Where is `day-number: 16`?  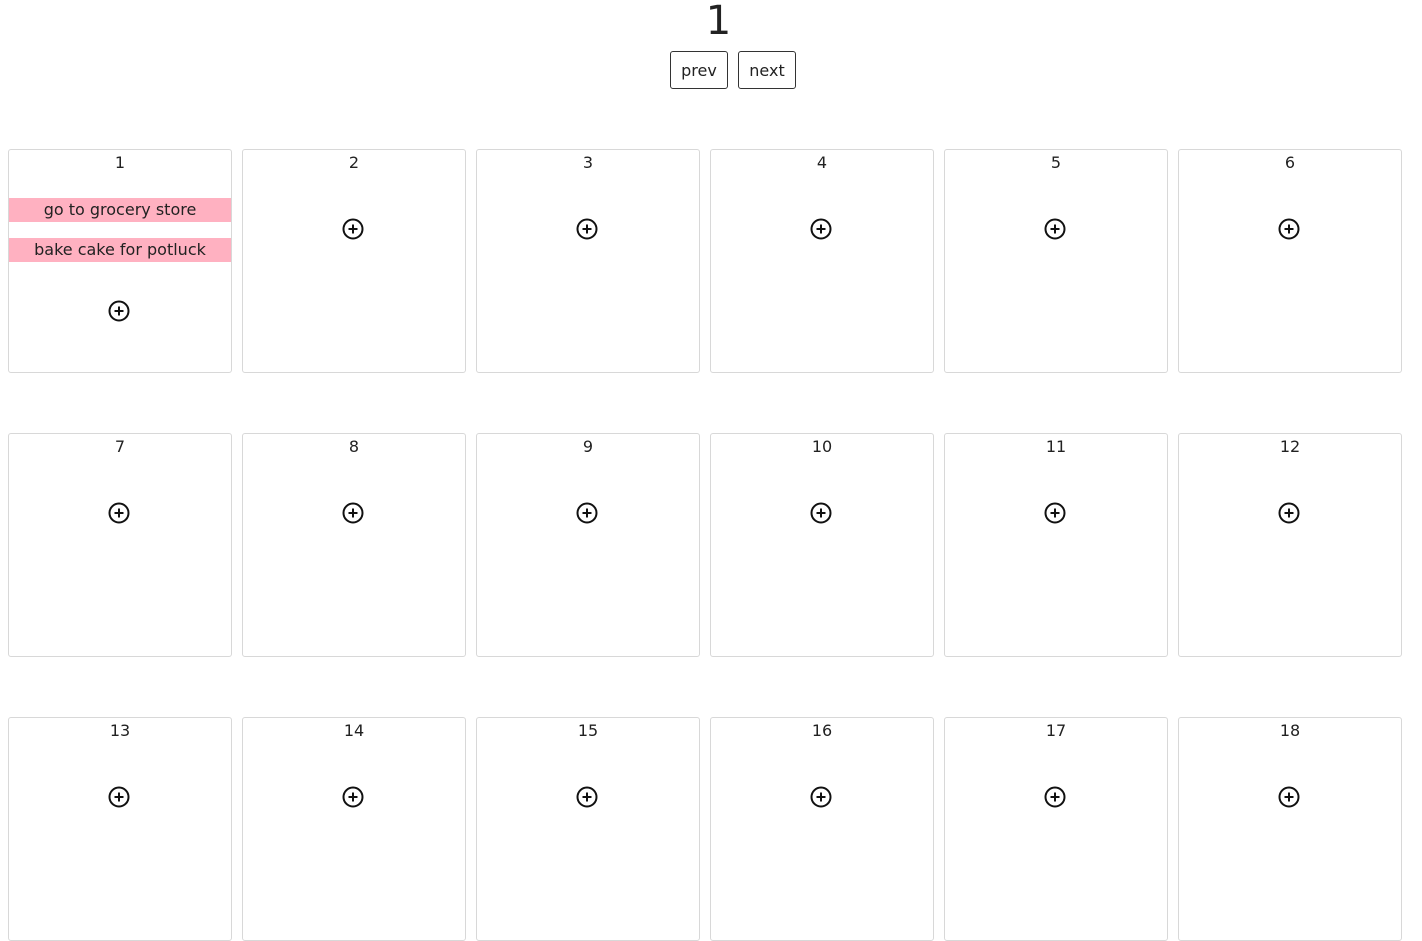 day-number: 16 is located at coordinates (822, 730).